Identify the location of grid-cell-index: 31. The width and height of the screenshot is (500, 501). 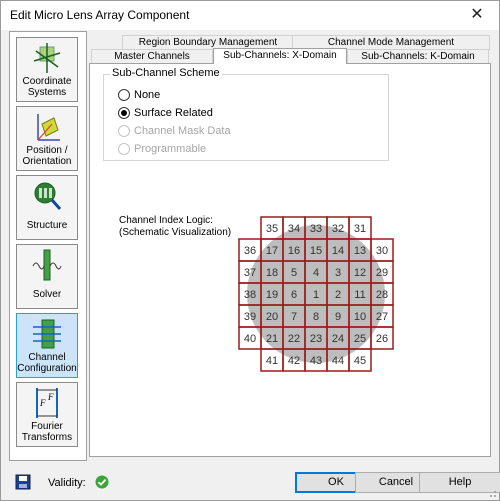
(360, 229).